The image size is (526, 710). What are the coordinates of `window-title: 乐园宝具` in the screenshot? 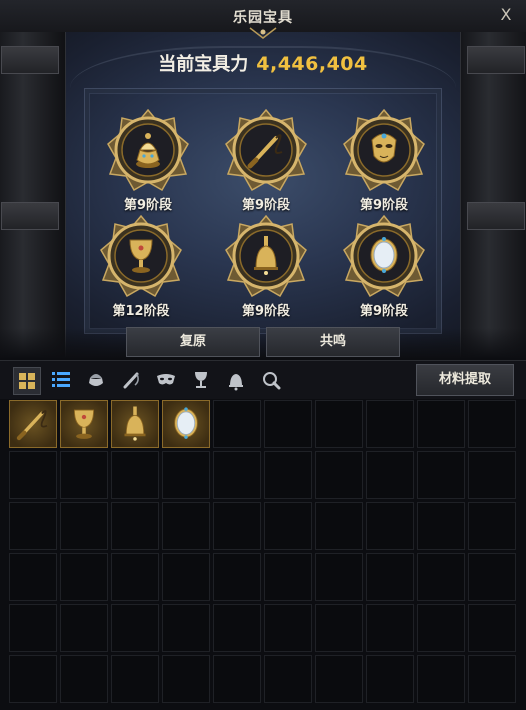 It's located at (263, 18).